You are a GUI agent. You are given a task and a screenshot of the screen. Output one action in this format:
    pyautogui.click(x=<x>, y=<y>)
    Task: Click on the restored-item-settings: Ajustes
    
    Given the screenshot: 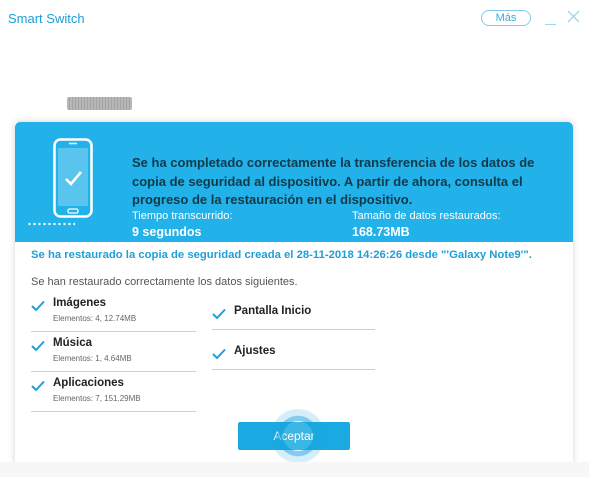 What is the action you would take?
    pyautogui.click(x=293, y=357)
    